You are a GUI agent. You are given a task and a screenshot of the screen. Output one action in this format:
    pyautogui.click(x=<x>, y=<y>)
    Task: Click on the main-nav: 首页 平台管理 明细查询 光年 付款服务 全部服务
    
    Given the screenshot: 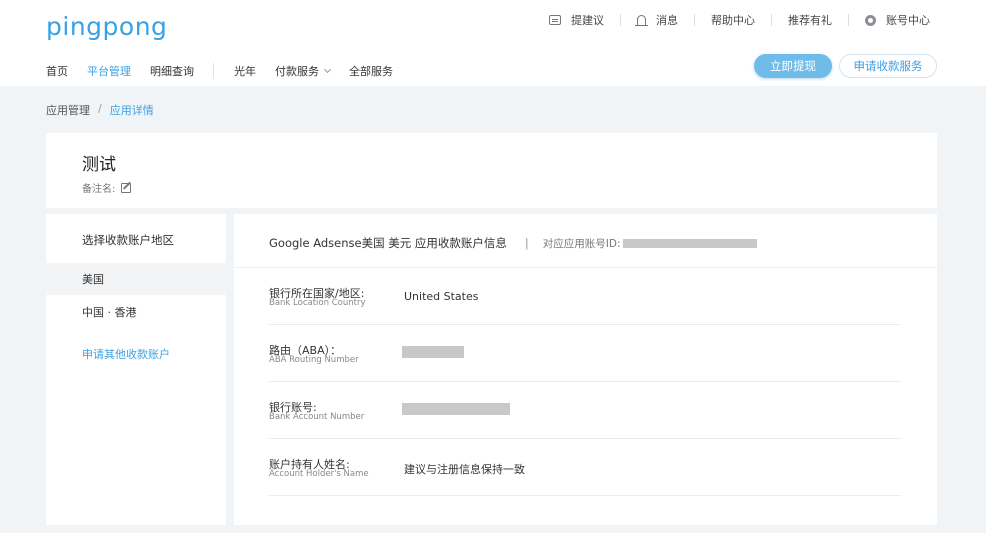 What is the action you would take?
    pyautogui.click(x=229, y=71)
    